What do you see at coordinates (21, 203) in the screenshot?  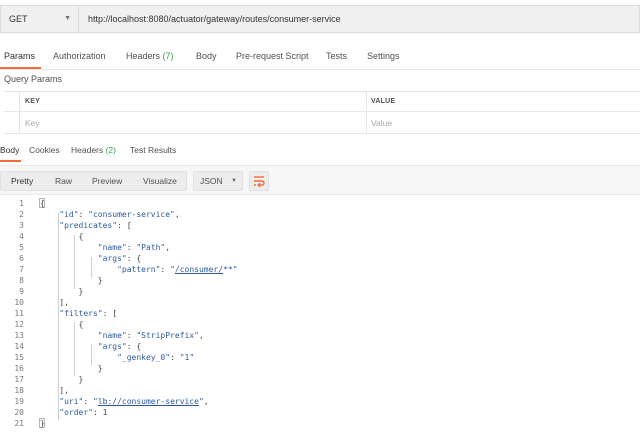 I see `line-number: 1` at bounding box center [21, 203].